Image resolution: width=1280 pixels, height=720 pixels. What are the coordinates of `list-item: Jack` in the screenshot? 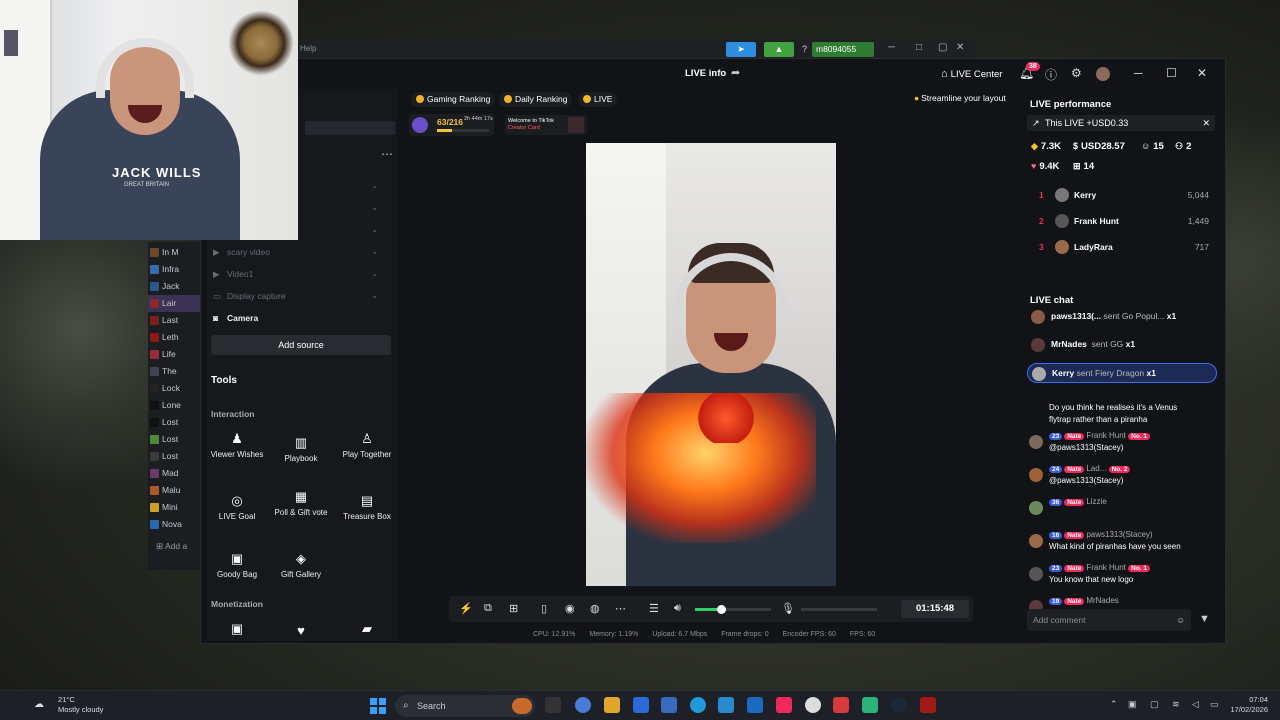 It's located at (174, 286).